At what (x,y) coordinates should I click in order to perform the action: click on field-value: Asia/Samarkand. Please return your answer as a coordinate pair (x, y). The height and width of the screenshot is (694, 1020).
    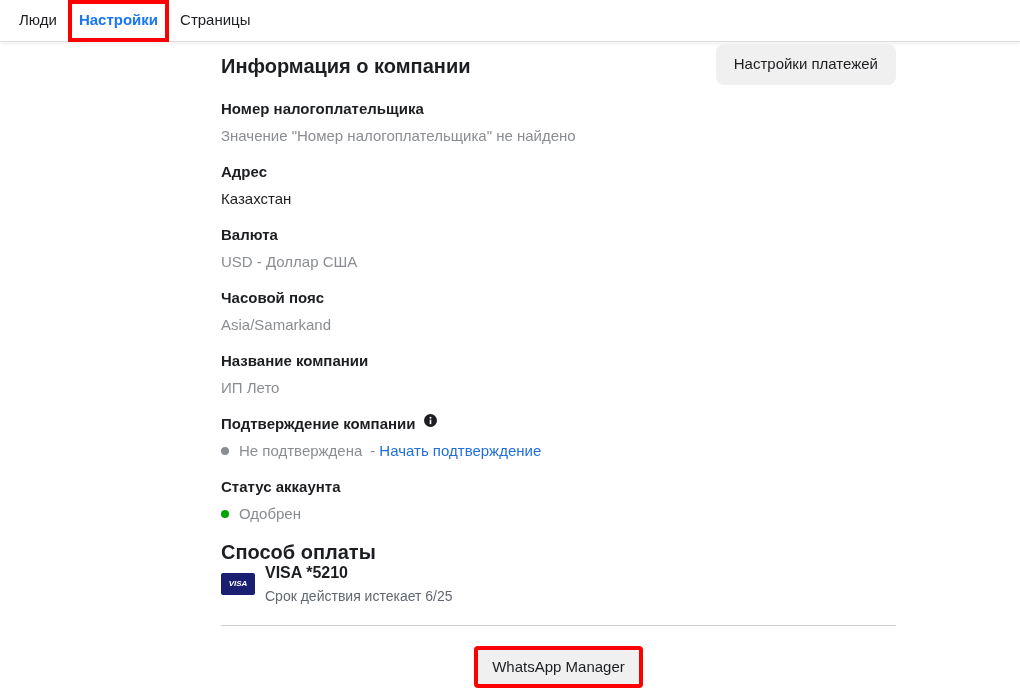
    Looking at the image, I should click on (277, 324).